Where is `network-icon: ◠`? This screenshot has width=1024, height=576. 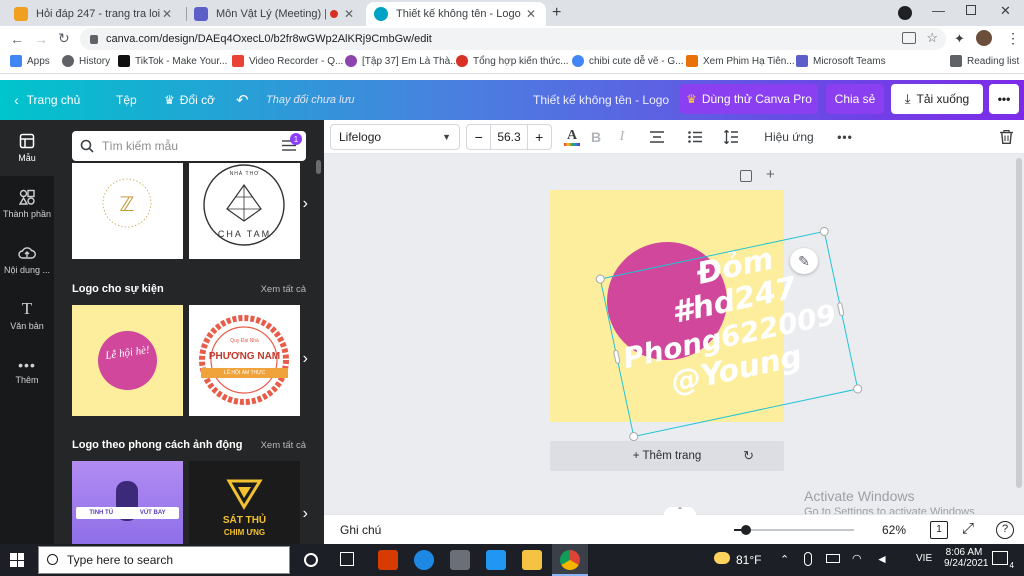
network-icon: ◠ is located at coordinates (857, 558).